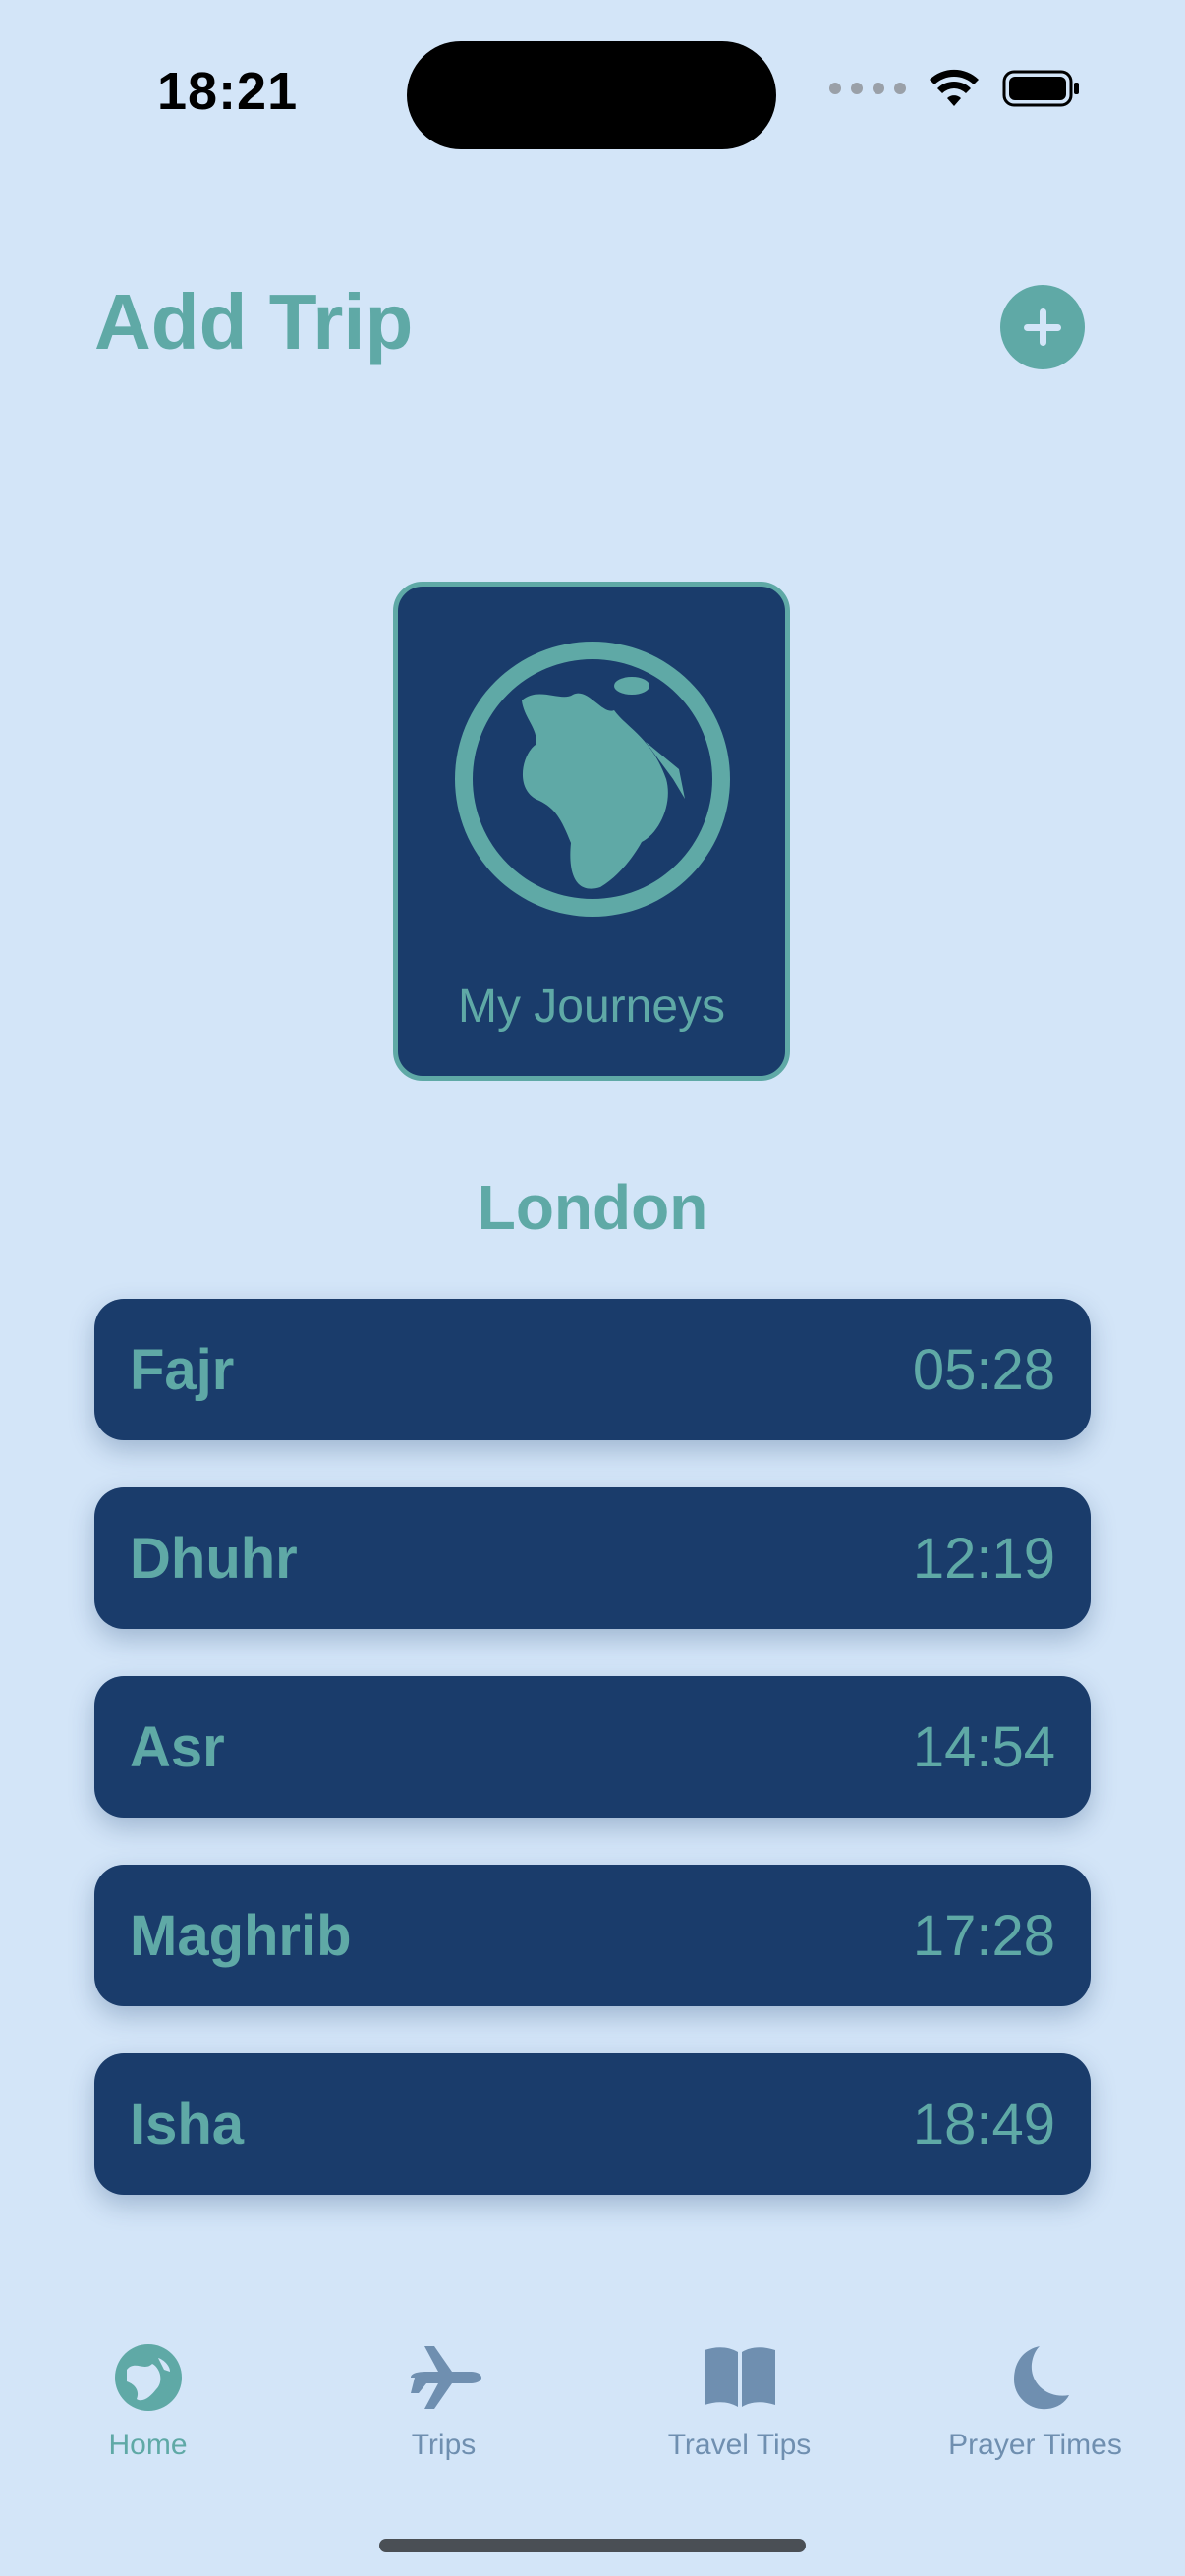 The image size is (1185, 2576). I want to click on moon-icon, so click(1041, 2378).